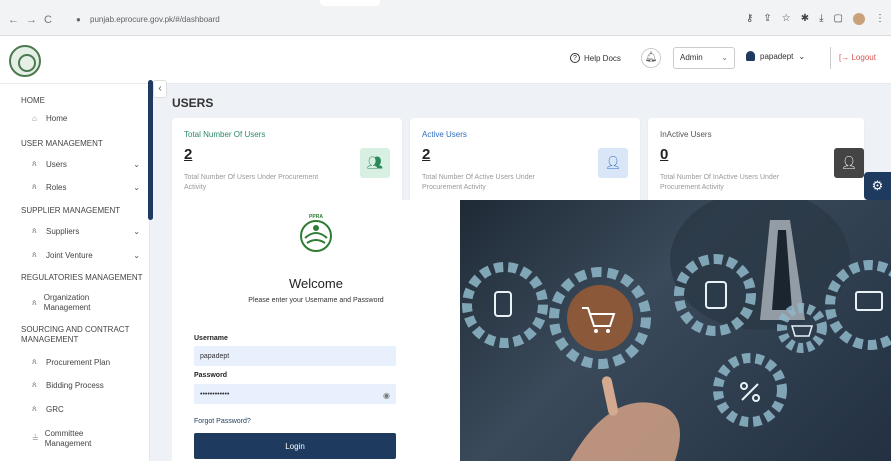  Describe the element at coordinates (844, 57) in the screenshot. I see `logout-icon: [→` at that location.